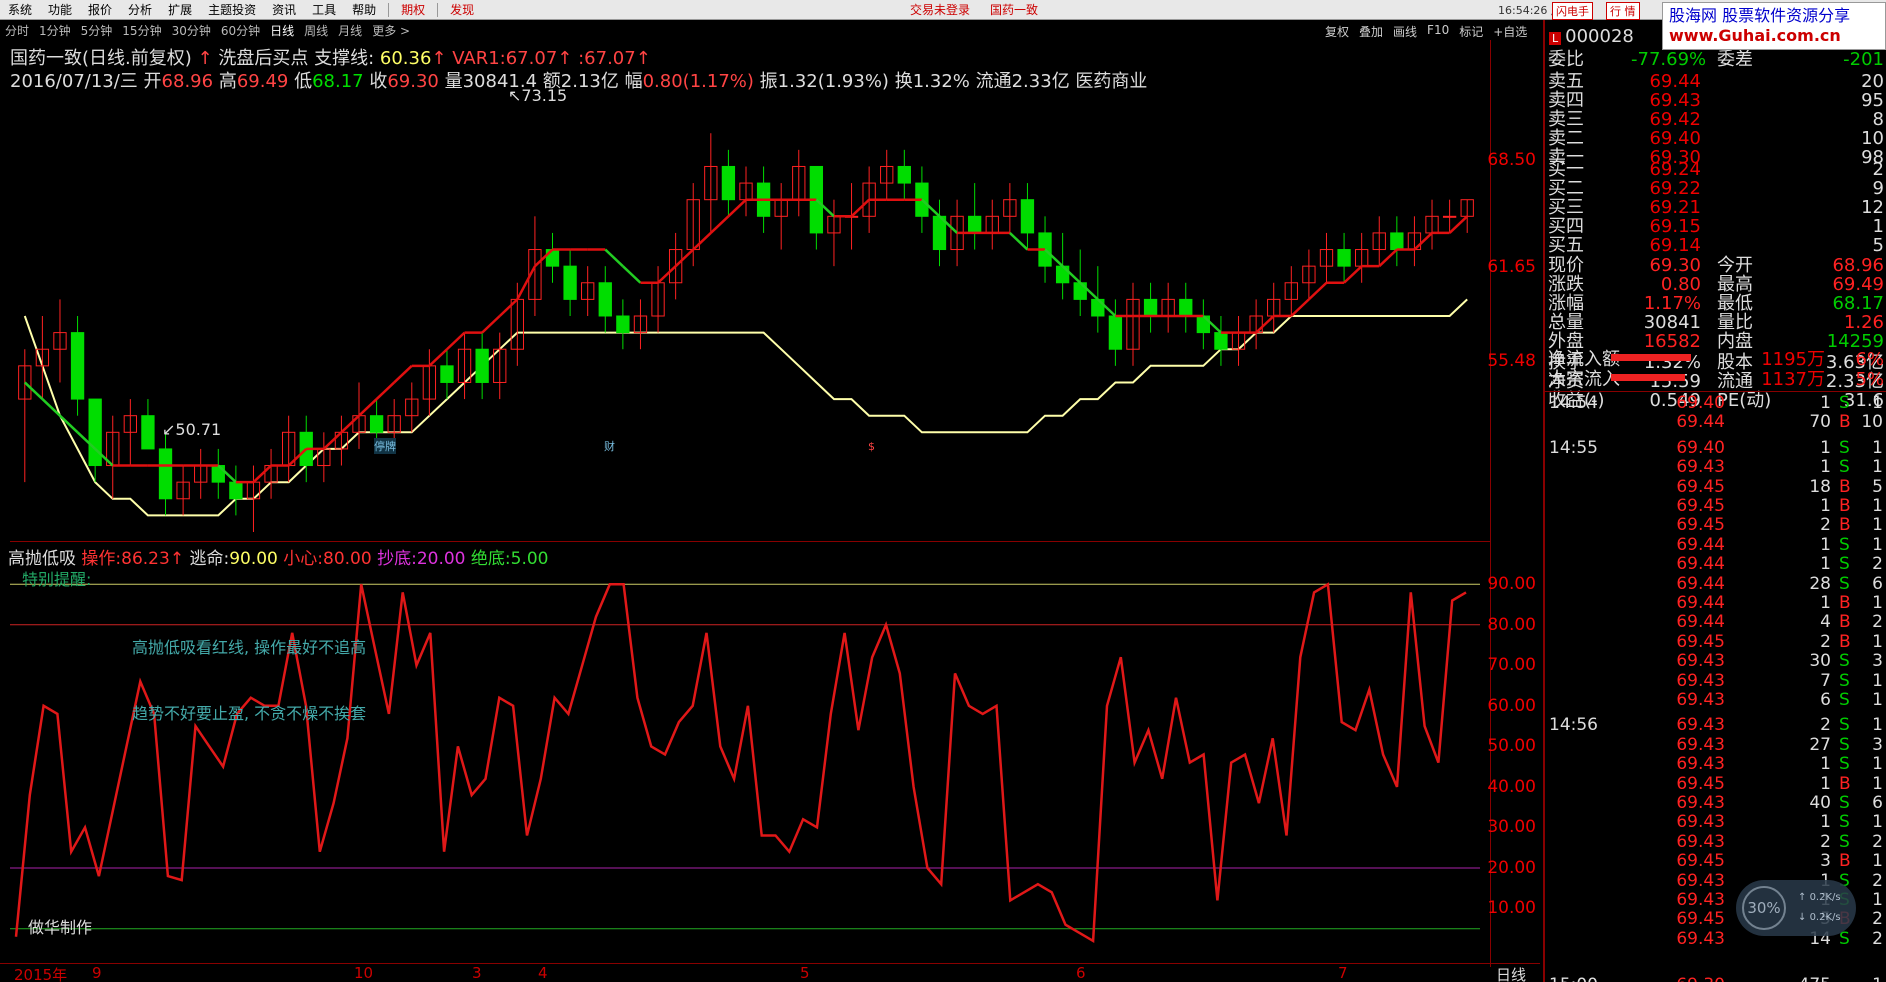 The width and height of the screenshot is (1886, 982). Describe the element at coordinates (1757, 908) in the screenshot. I see `speed-percent-value: 30` at that location.